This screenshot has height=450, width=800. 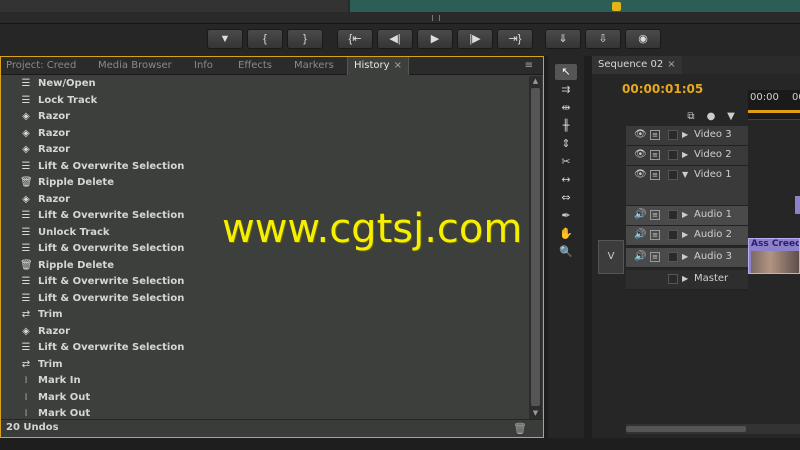 I want to click on rate-stretch-tool: ⇕, so click(x=566, y=144).